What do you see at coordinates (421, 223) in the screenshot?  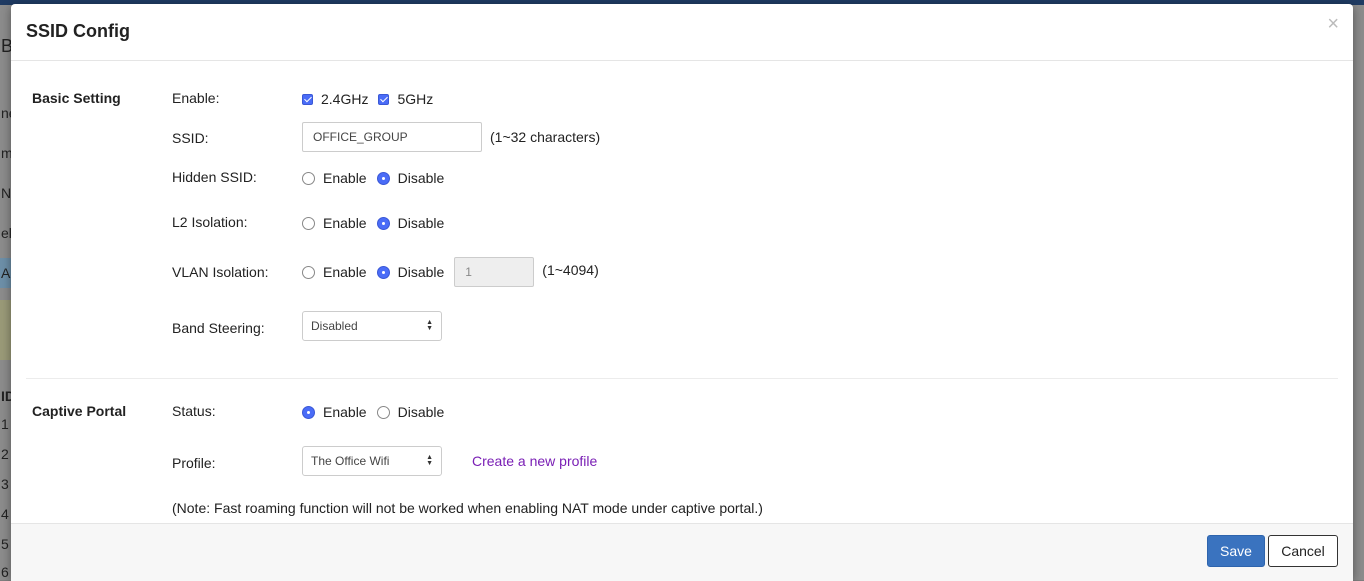 I see `l2-isolation-disable-label: Disable` at bounding box center [421, 223].